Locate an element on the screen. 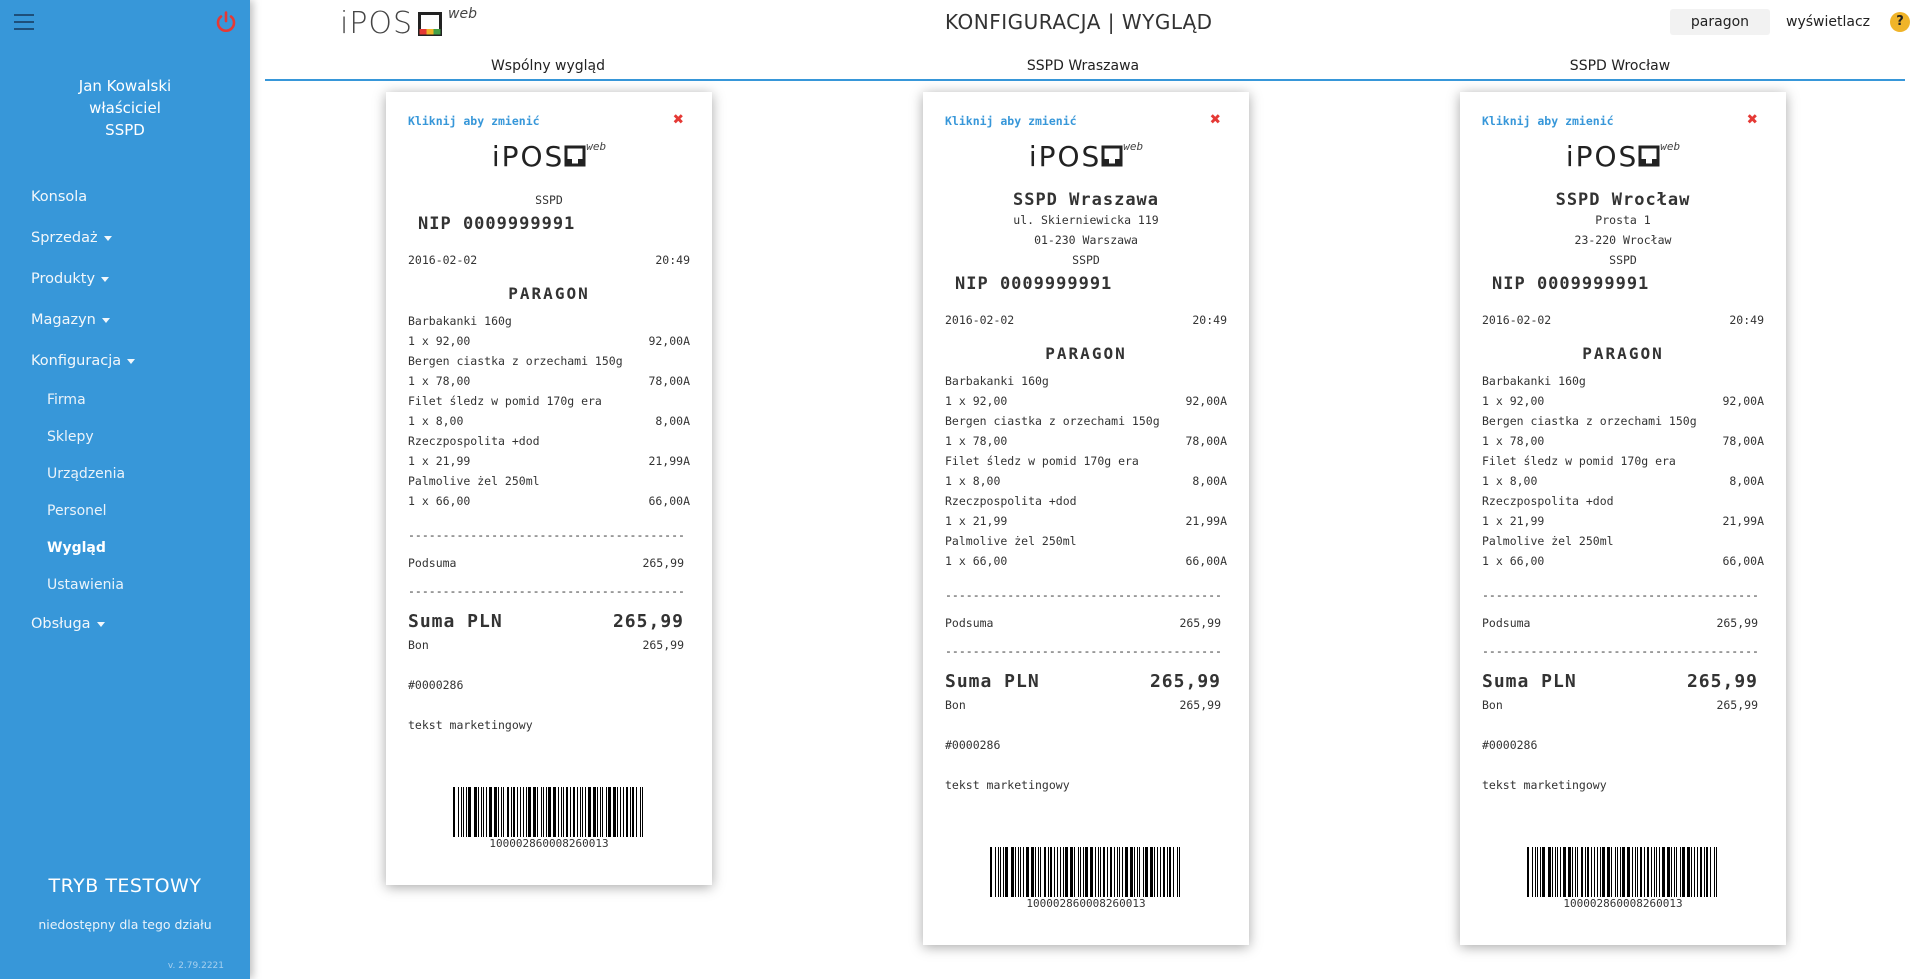 This screenshot has width=1917, height=979. sidebar-subitem-wyglad: Wygląd is located at coordinates (125, 548).